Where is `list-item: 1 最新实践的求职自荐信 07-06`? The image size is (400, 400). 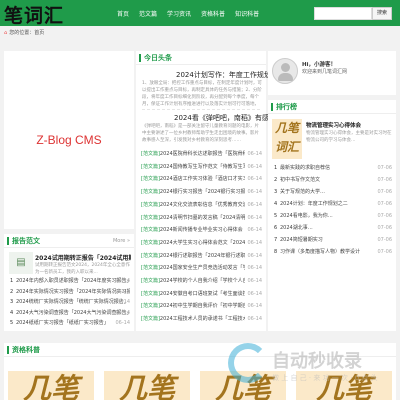
list-item: 1 最新实践的求职自荐信 07-06 is located at coordinates (333, 168).